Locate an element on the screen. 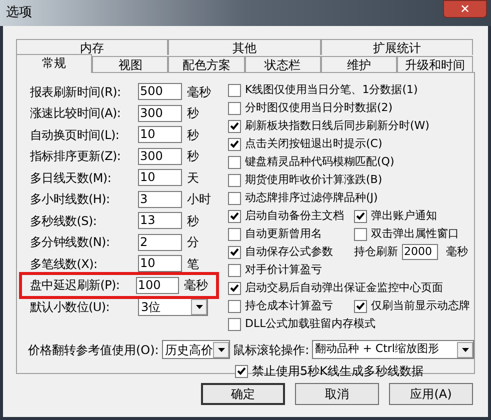 This screenshot has height=420, width=491. checkbox-label: 双击弹出属性窗口 is located at coordinates (415, 234).